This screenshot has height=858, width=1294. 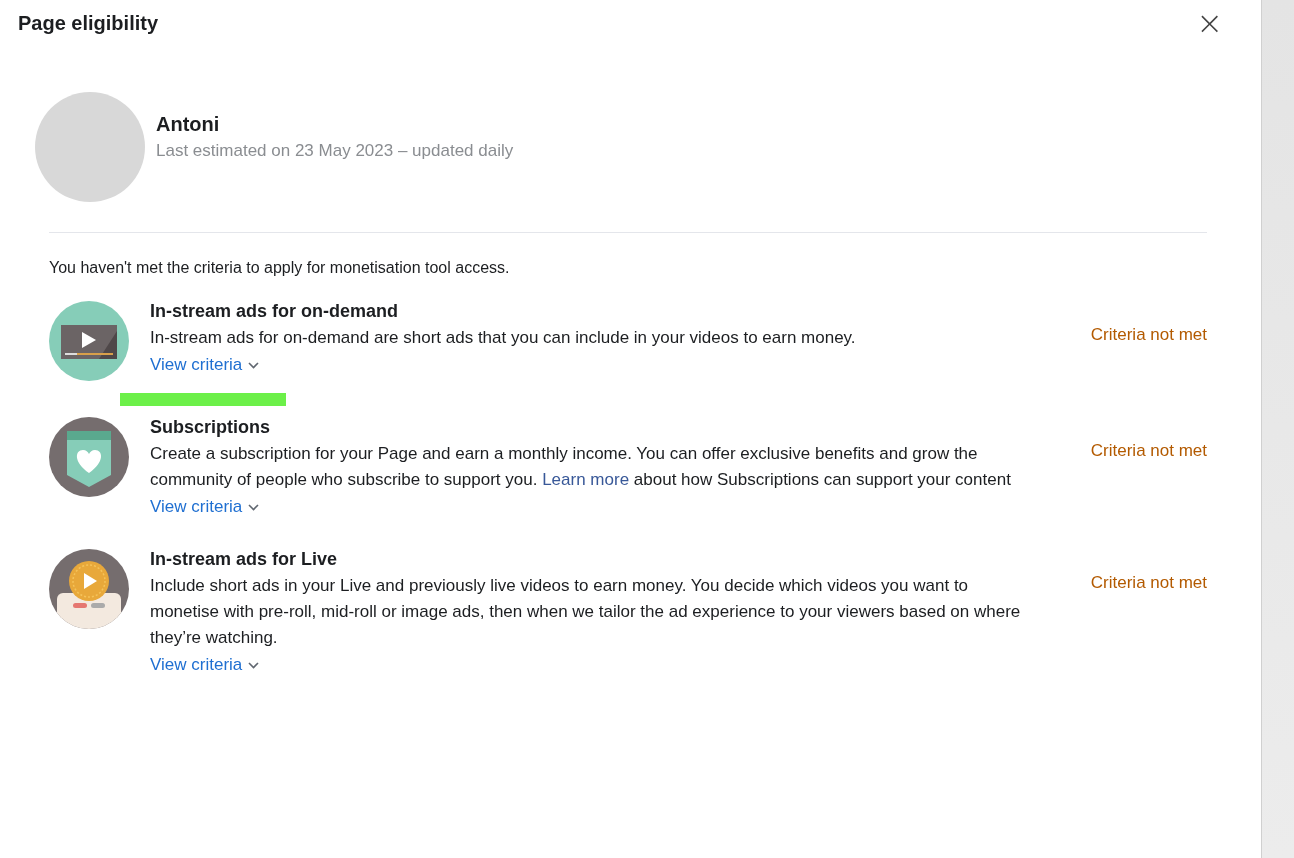 I want to click on tool-title: Subscriptions, so click(x=210, y=427).